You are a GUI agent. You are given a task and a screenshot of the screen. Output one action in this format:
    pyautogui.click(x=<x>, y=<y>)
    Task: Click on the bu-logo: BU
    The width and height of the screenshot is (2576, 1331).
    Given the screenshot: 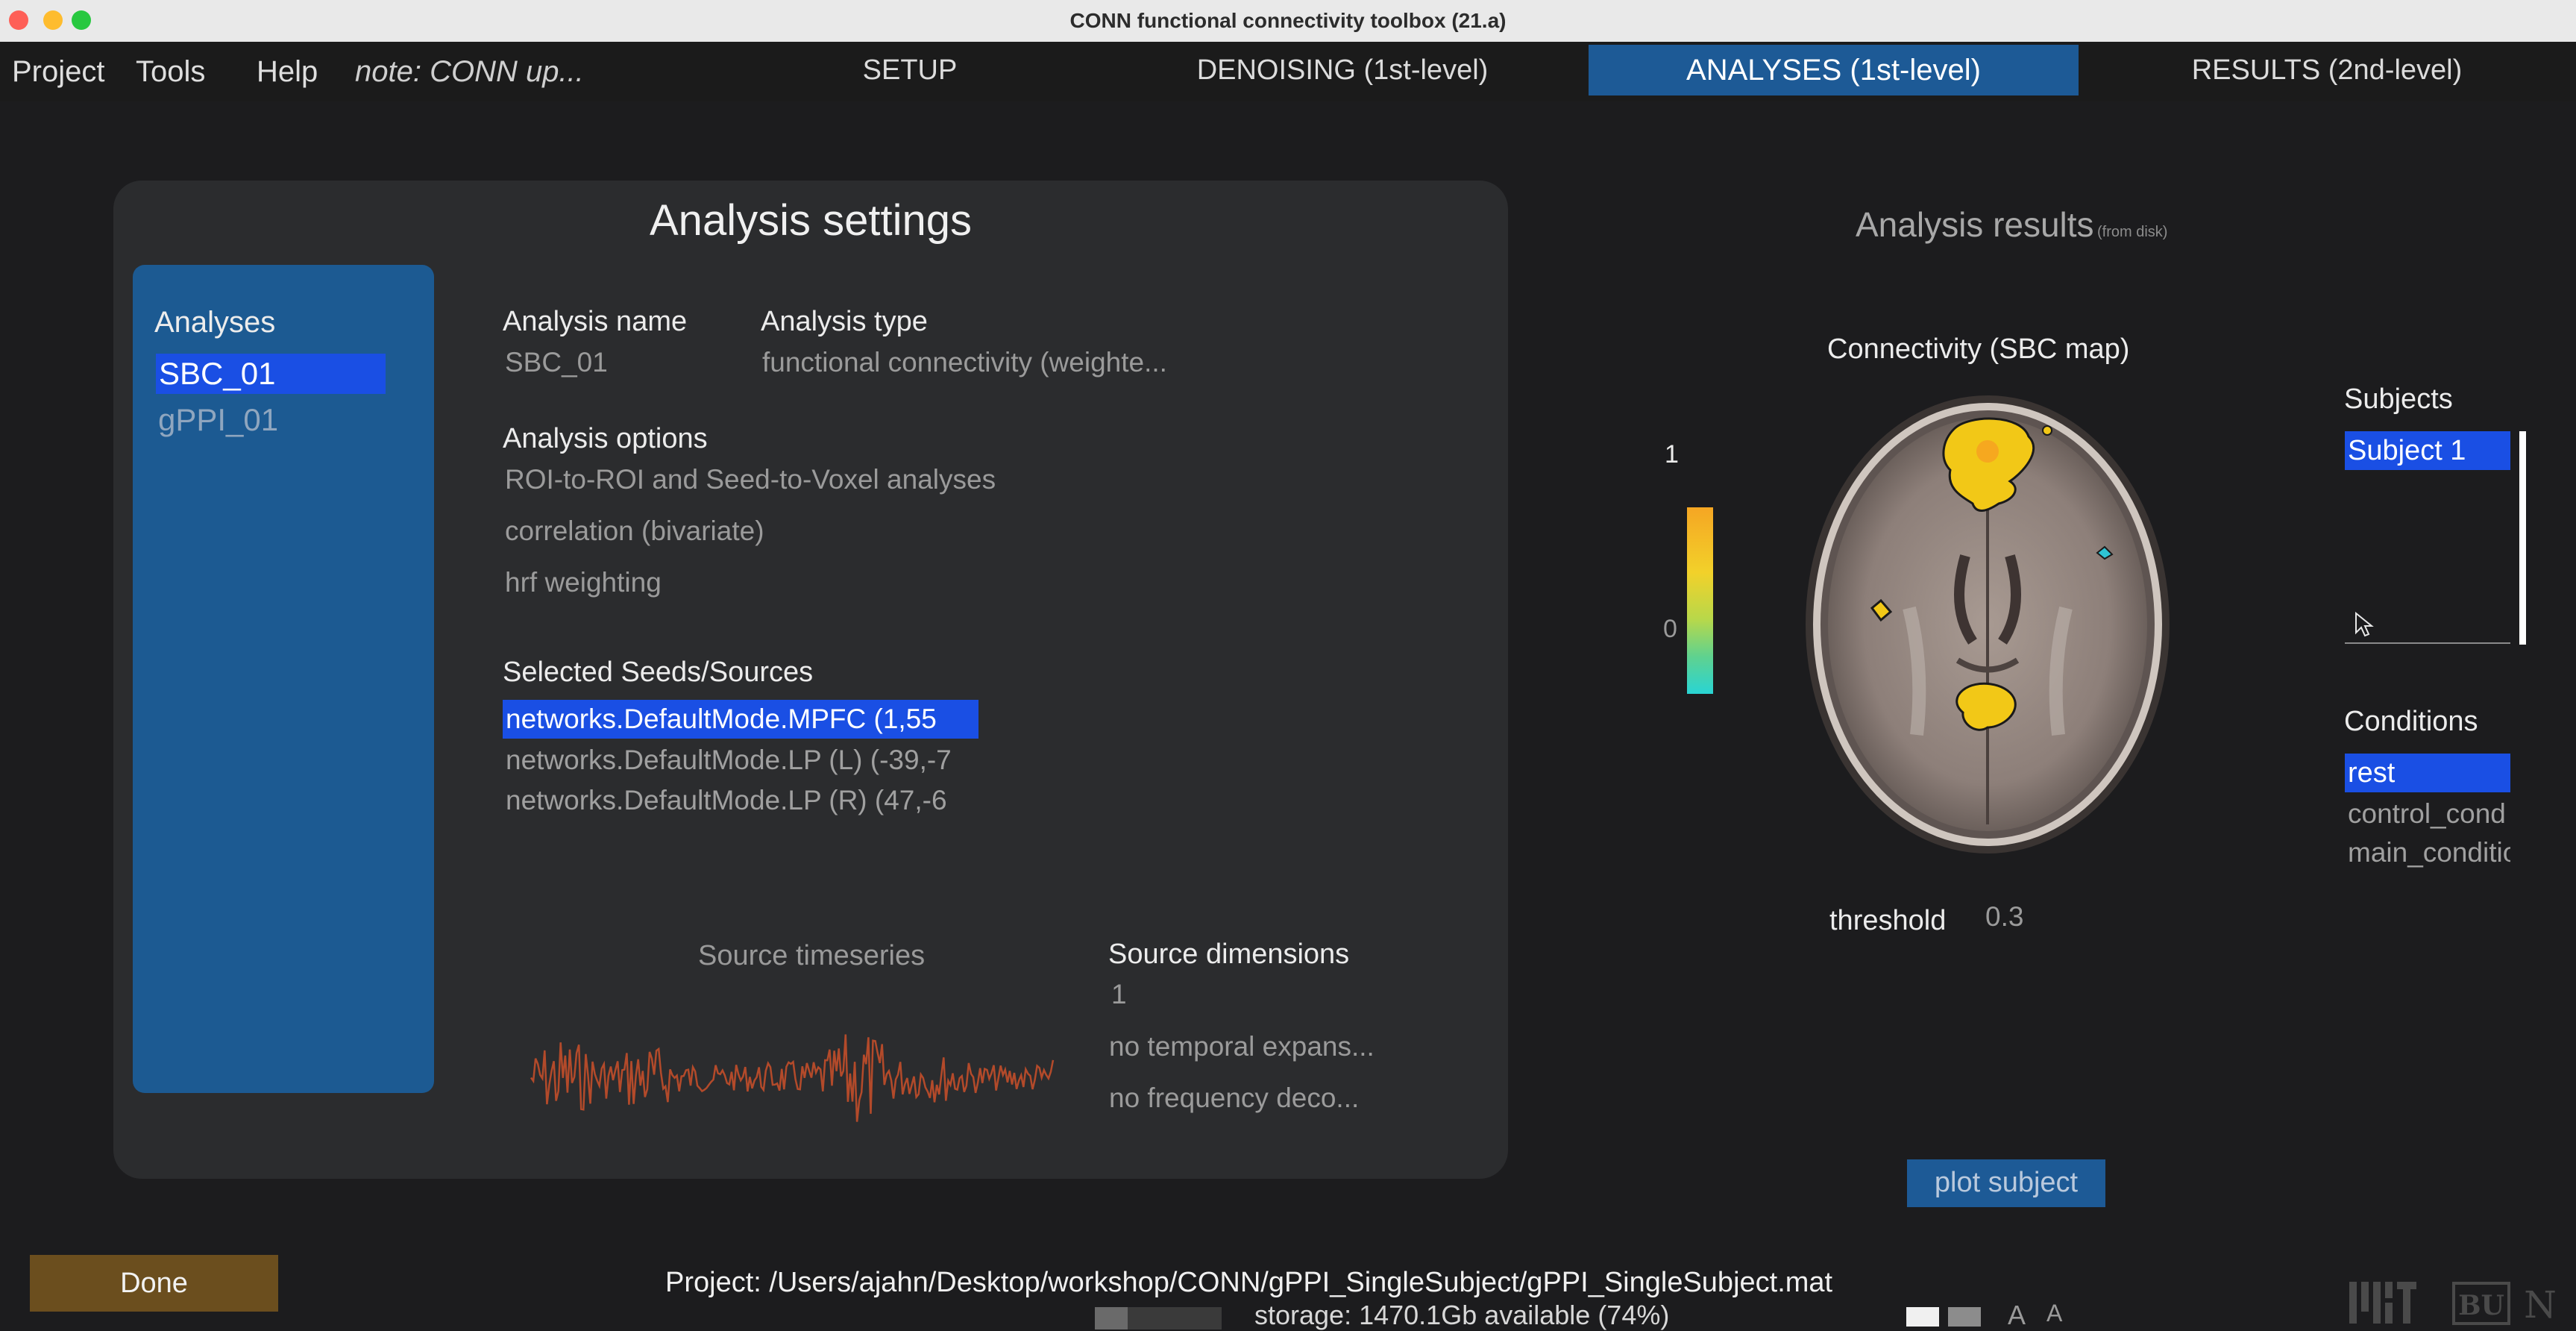 What is the action you would take?
    pyautogui.click(x=2481, y=1304)
    